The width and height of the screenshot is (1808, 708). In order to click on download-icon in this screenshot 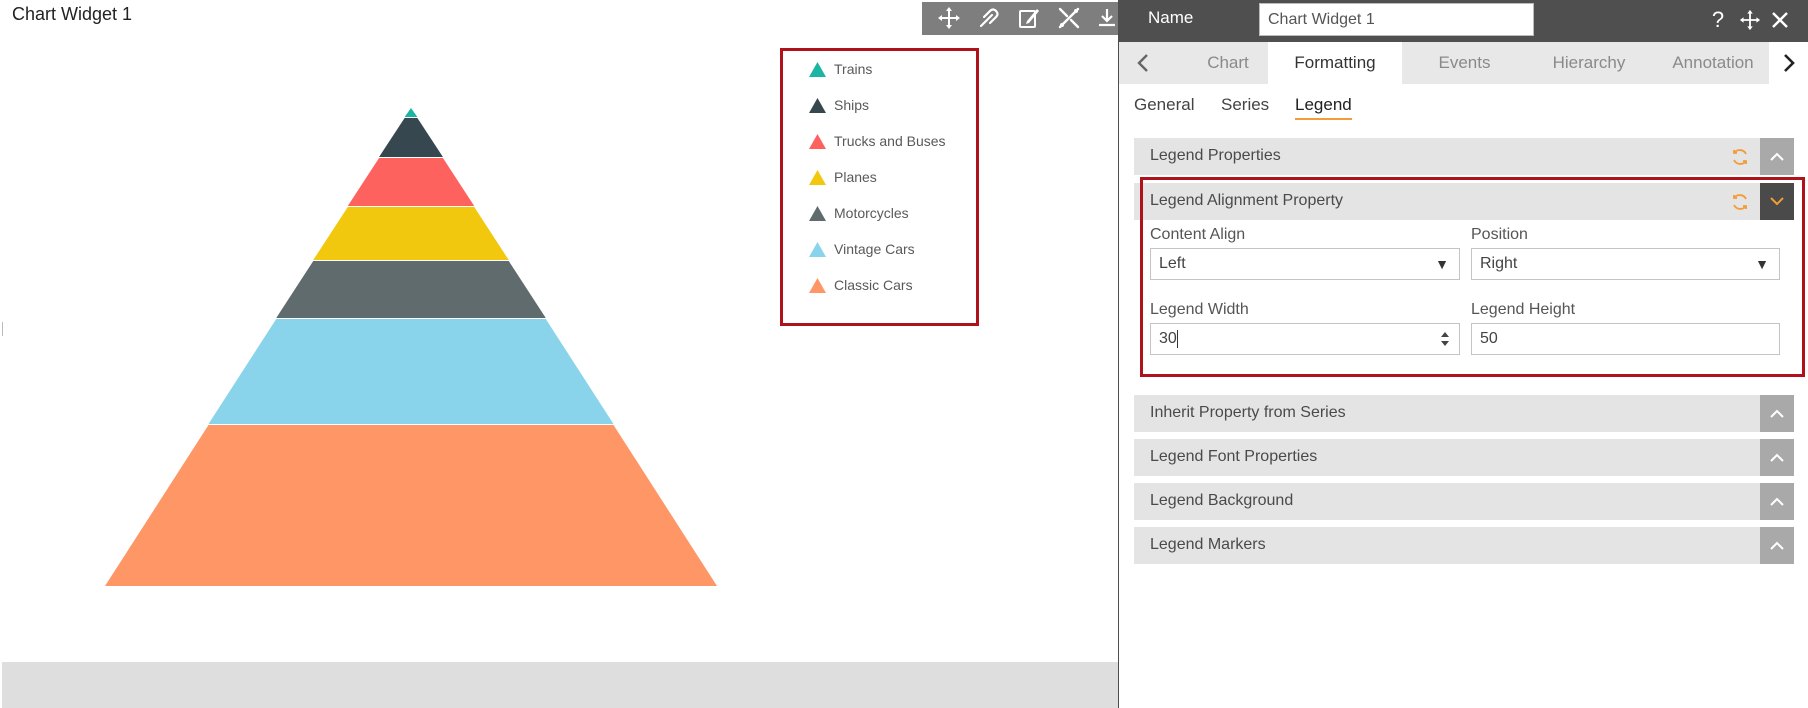, I will do `click(1107, 18)`.